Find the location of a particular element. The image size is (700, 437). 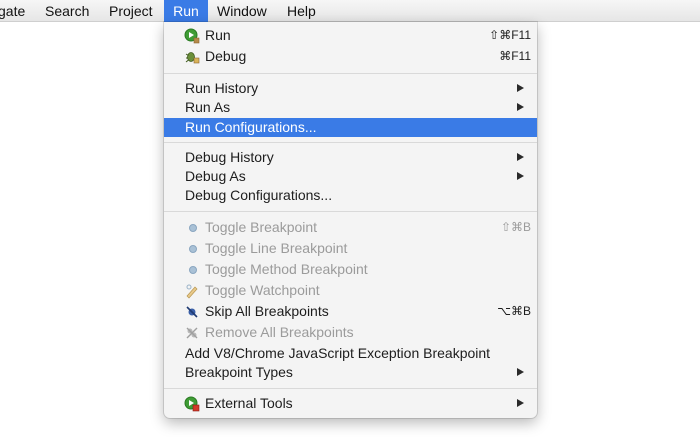

remove-breakpoints-icon is located at coordinates (192, 333).